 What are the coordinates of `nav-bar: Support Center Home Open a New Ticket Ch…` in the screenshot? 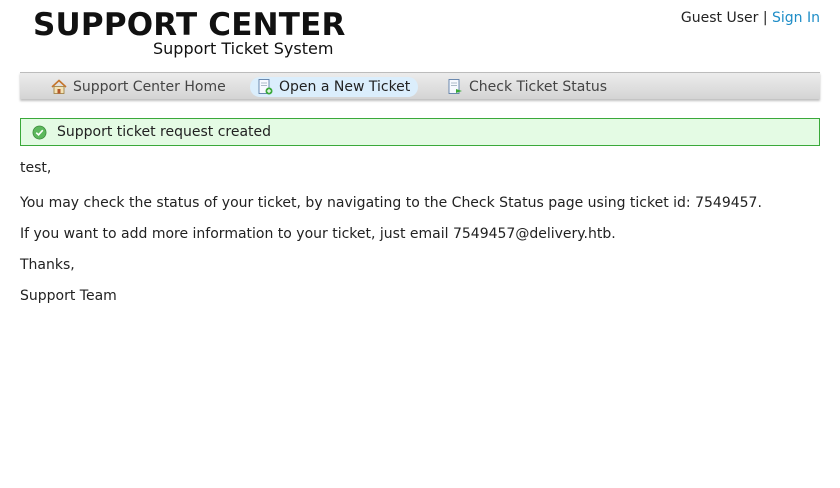 It's located at (420, 85).